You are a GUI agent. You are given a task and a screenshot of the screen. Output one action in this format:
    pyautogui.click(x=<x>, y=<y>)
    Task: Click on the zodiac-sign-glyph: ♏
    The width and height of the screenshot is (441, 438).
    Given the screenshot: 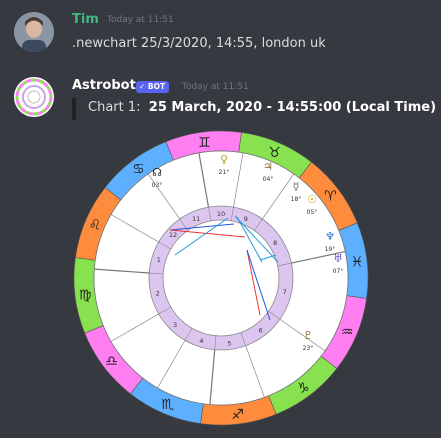 What is the action you would take?
    pyautogui.click(x=167, y=405)
    